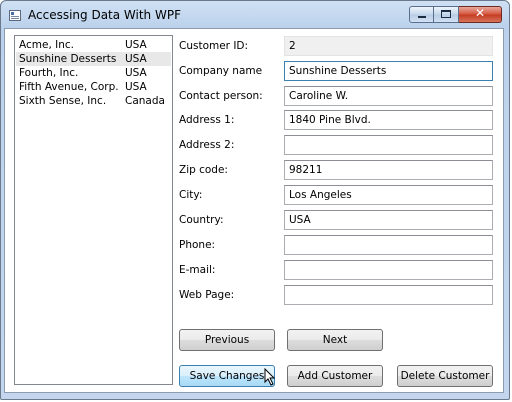 Image resolution: width=512 pixels, height=402 pixels. I want to click on customer-id-field, so click(388, 46).